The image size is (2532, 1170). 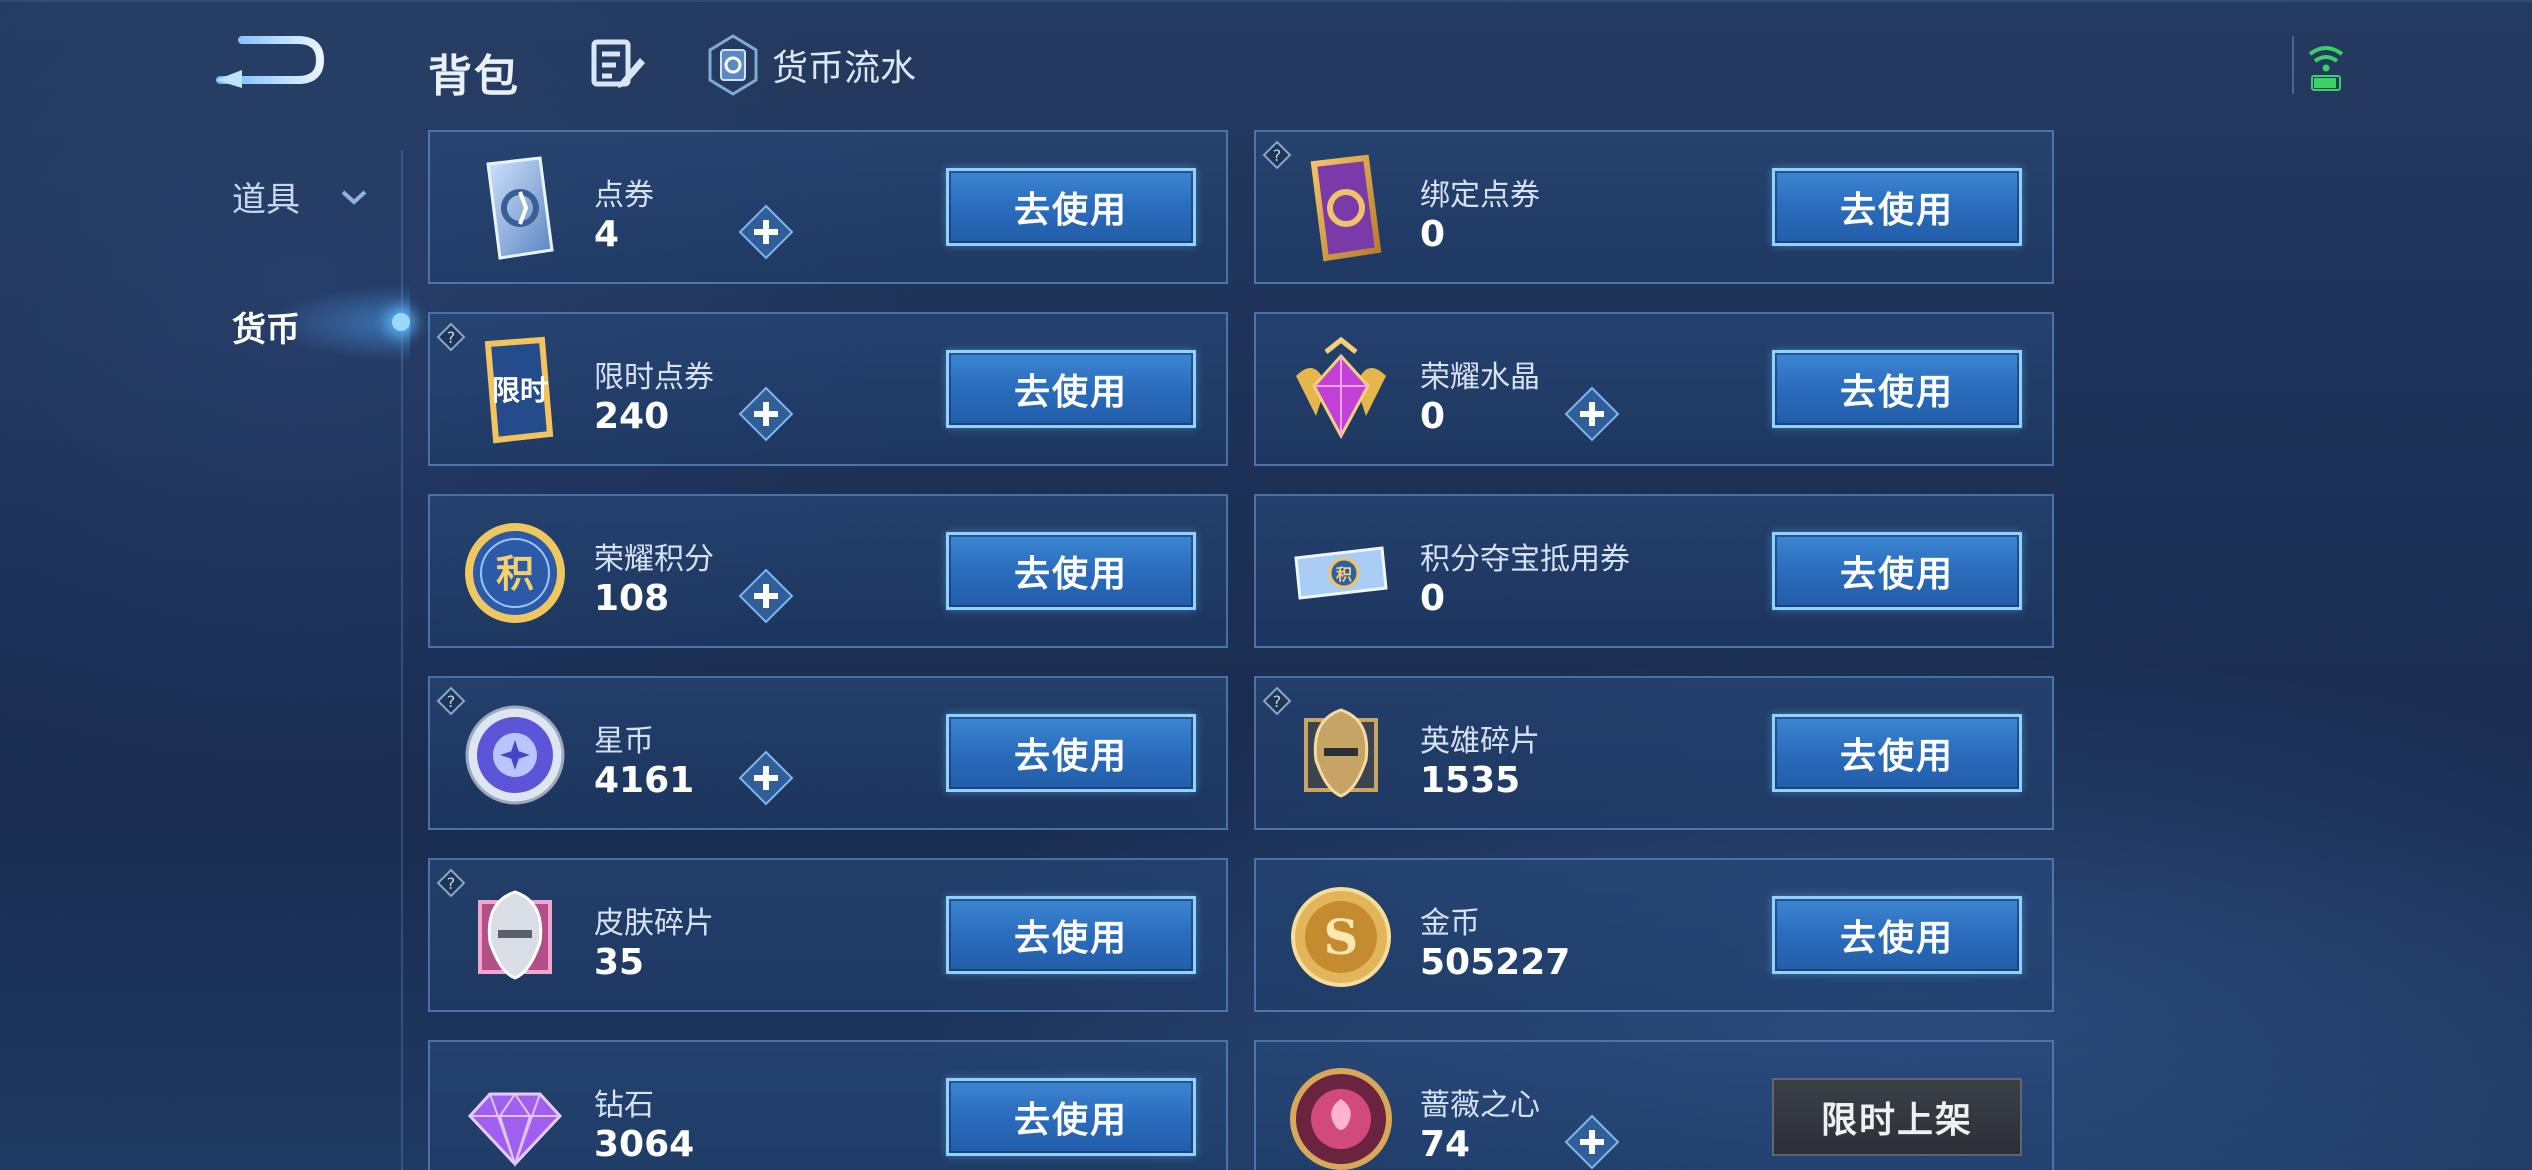 I want to click on currency-card: 荣耀水晶 0 去使用, so click(x=1654, y=389).